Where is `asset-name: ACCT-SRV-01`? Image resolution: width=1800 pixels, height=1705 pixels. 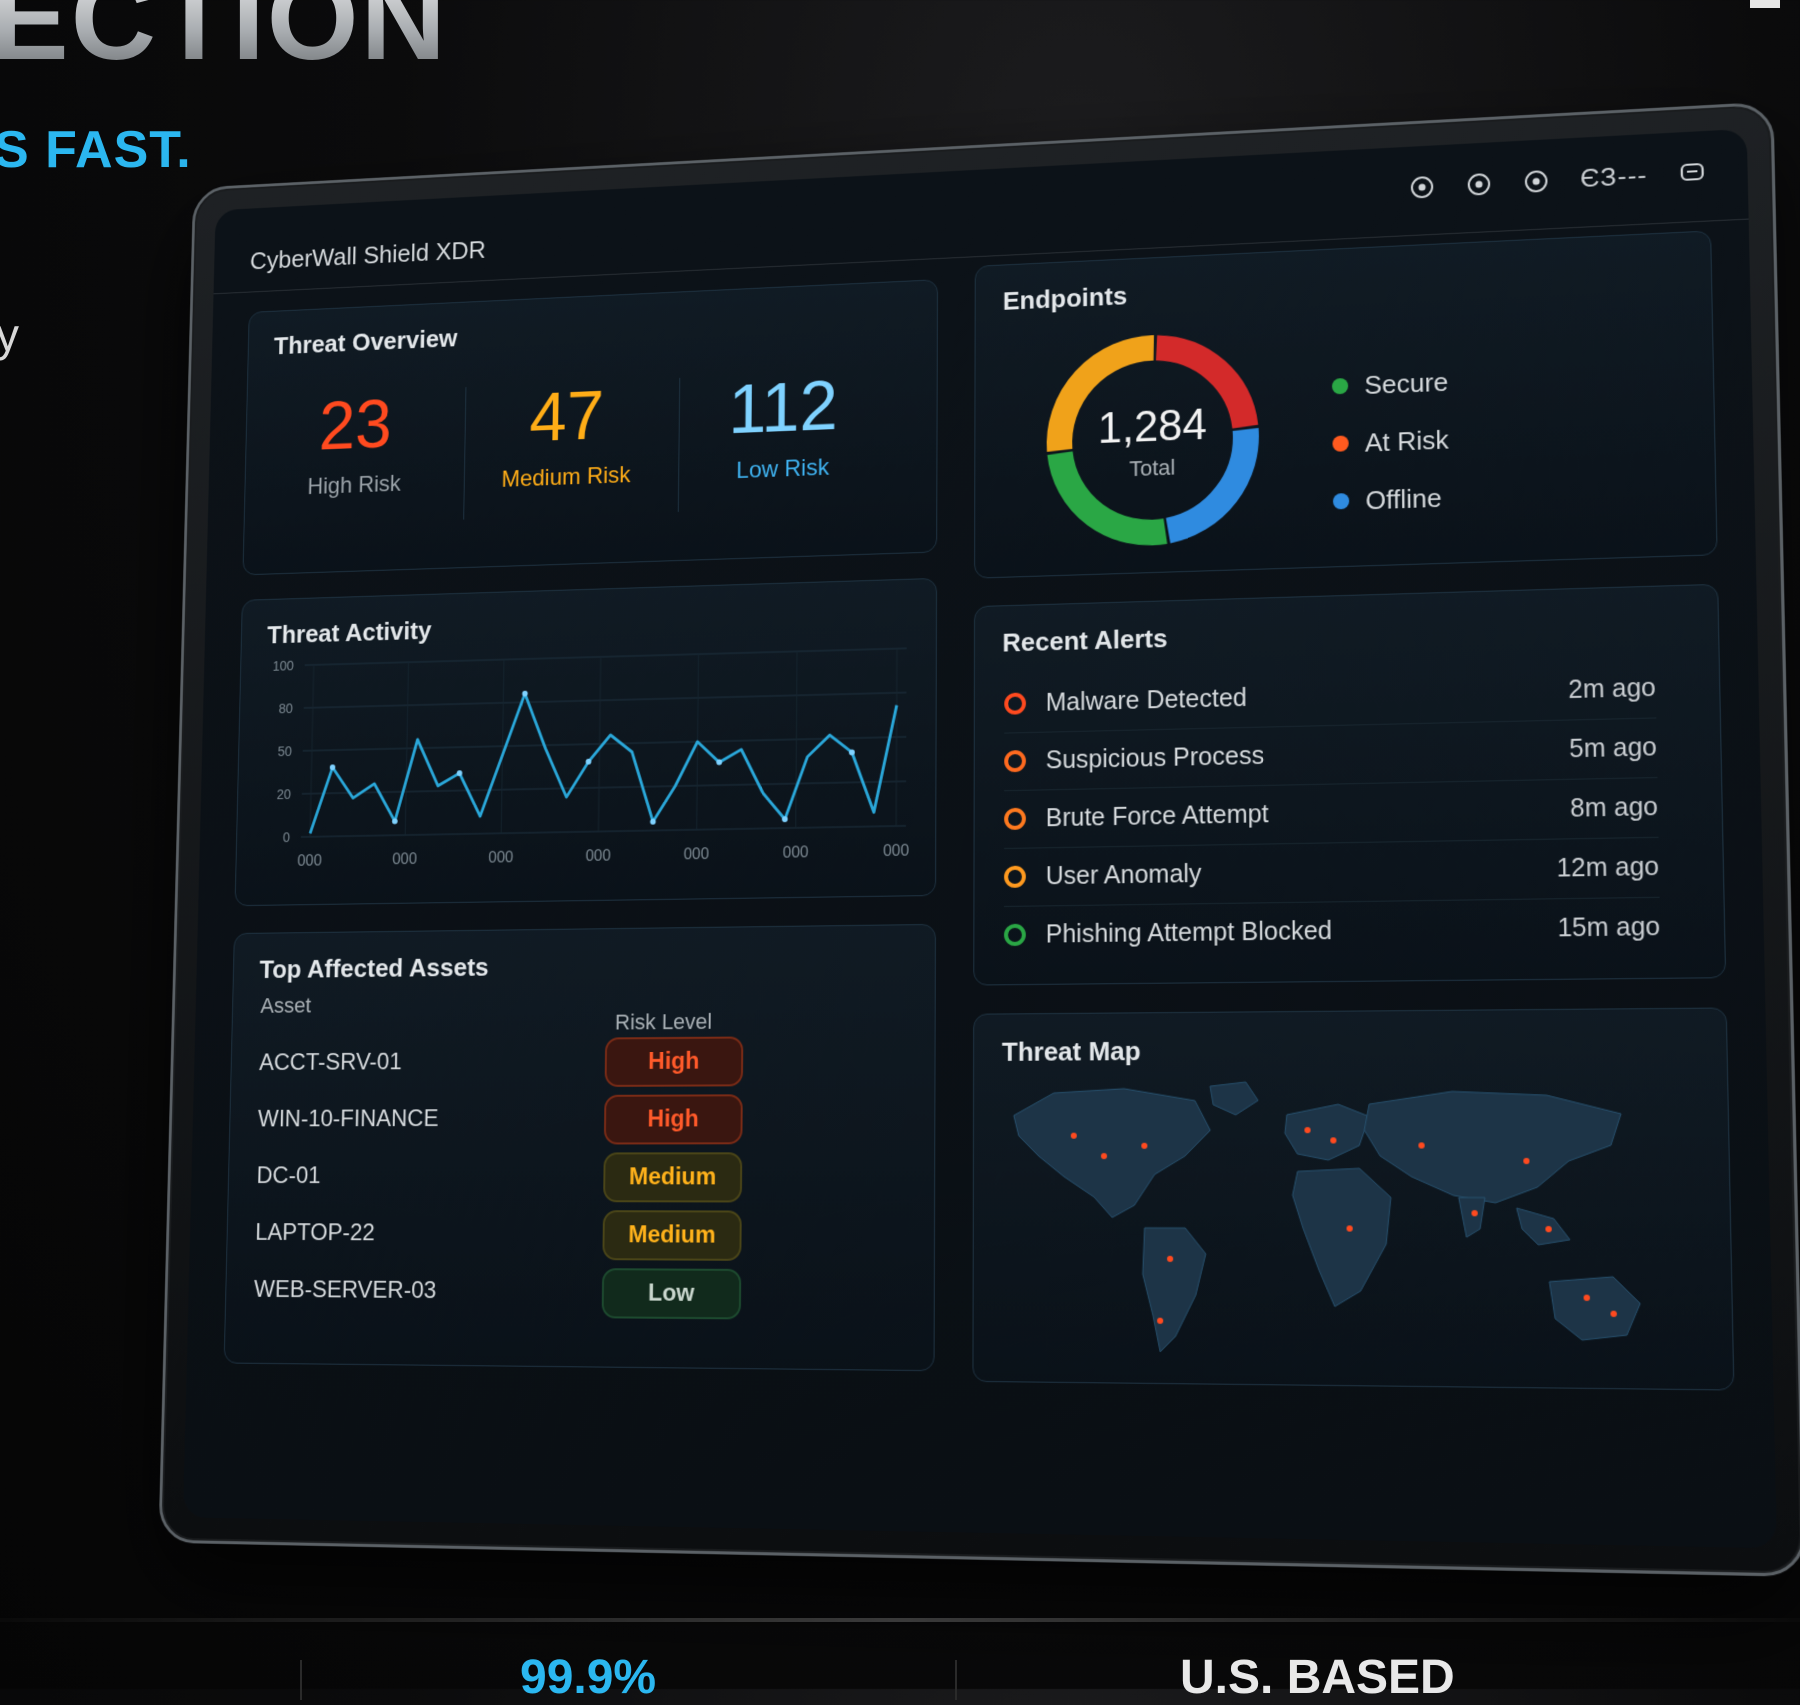 asset-name: ACCT-SRV-01 is located at coordinates (330, 1063).